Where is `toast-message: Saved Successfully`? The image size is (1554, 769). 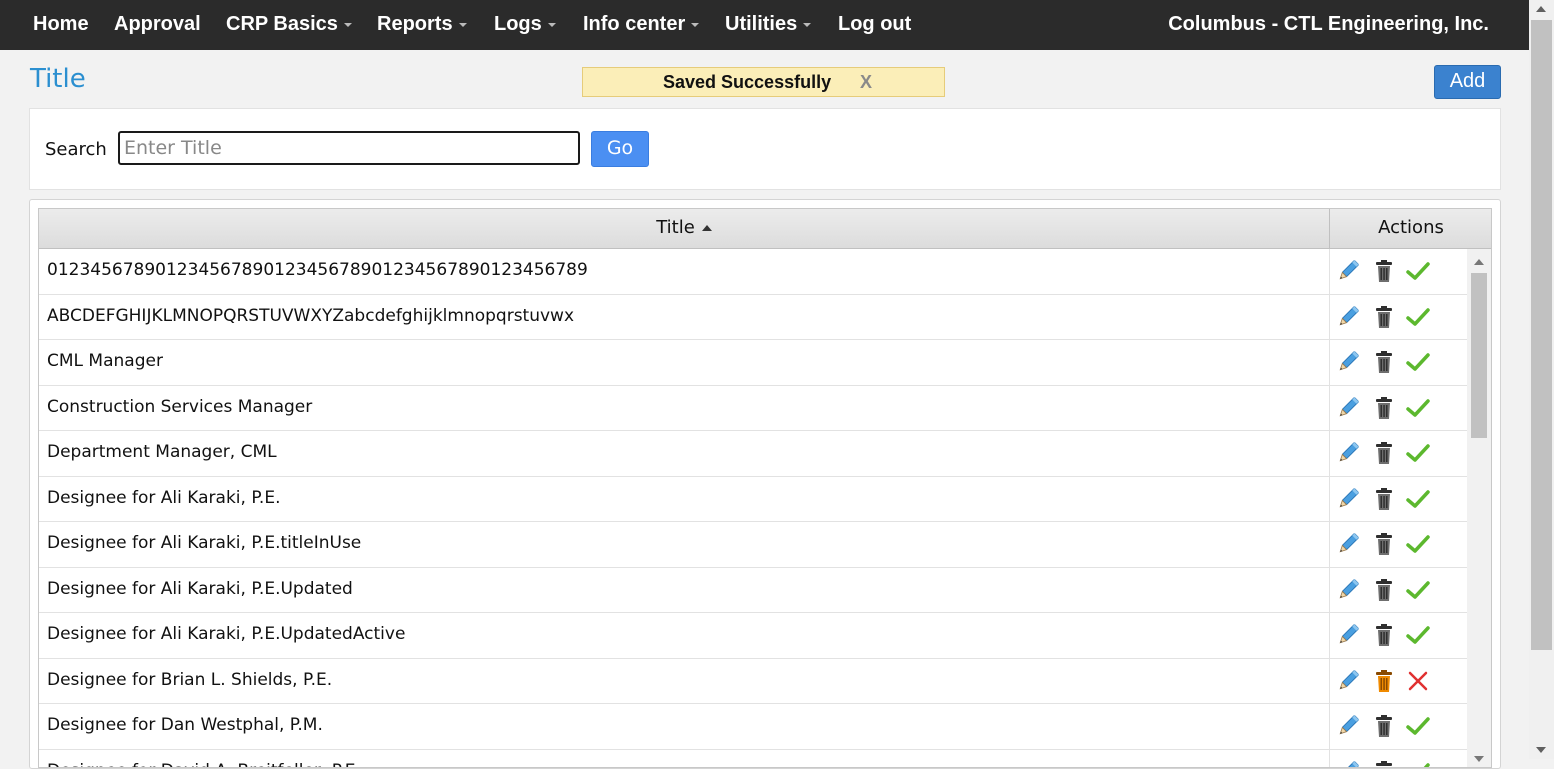
toast-message: Saved Successfully is located at coordinates (747, 82).